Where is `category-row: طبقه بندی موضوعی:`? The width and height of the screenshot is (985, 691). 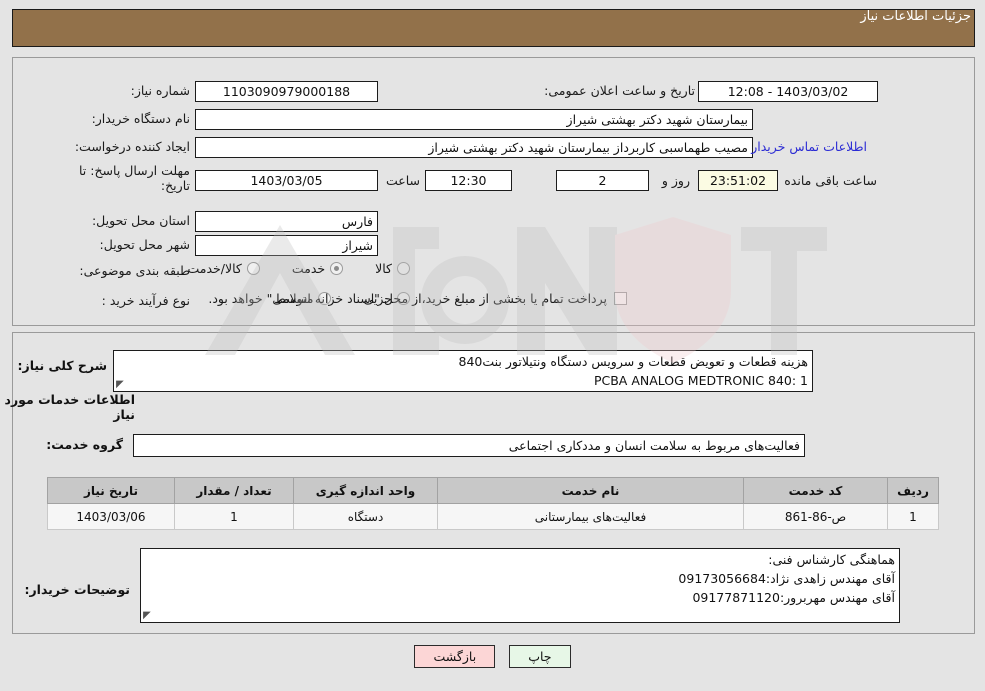
category-row: طبقه بندی موضوعی: is located at coordinates (134, 271).